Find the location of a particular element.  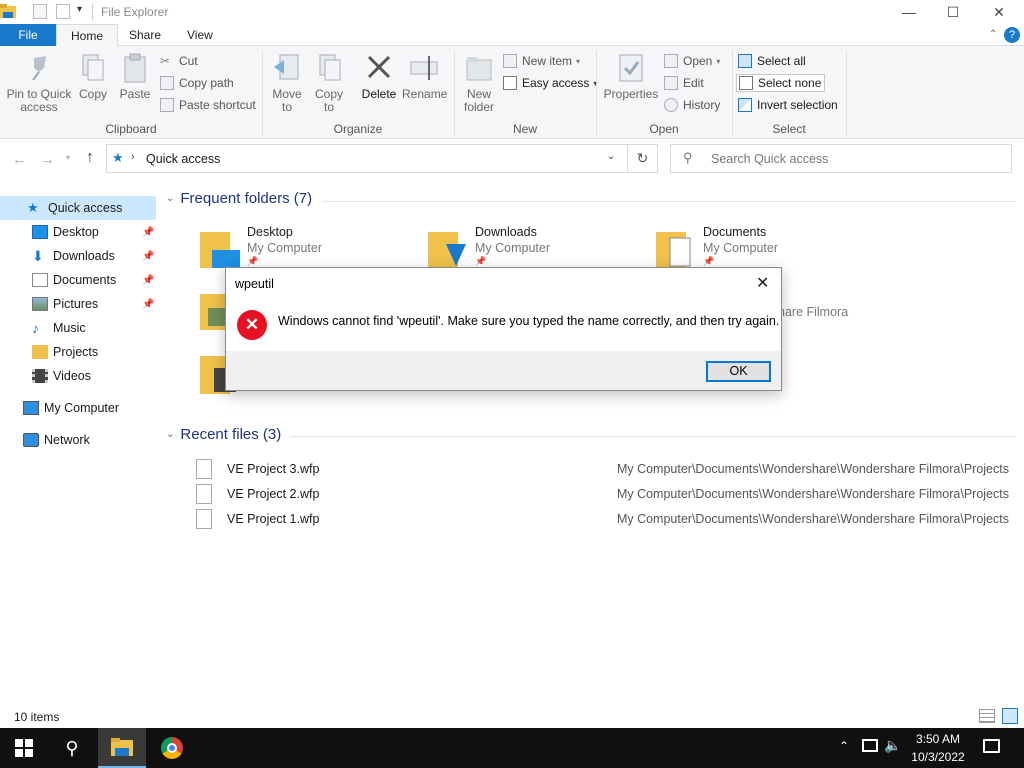

search-input: ⚲ Search Quick access is located at coordinates (841, 158).